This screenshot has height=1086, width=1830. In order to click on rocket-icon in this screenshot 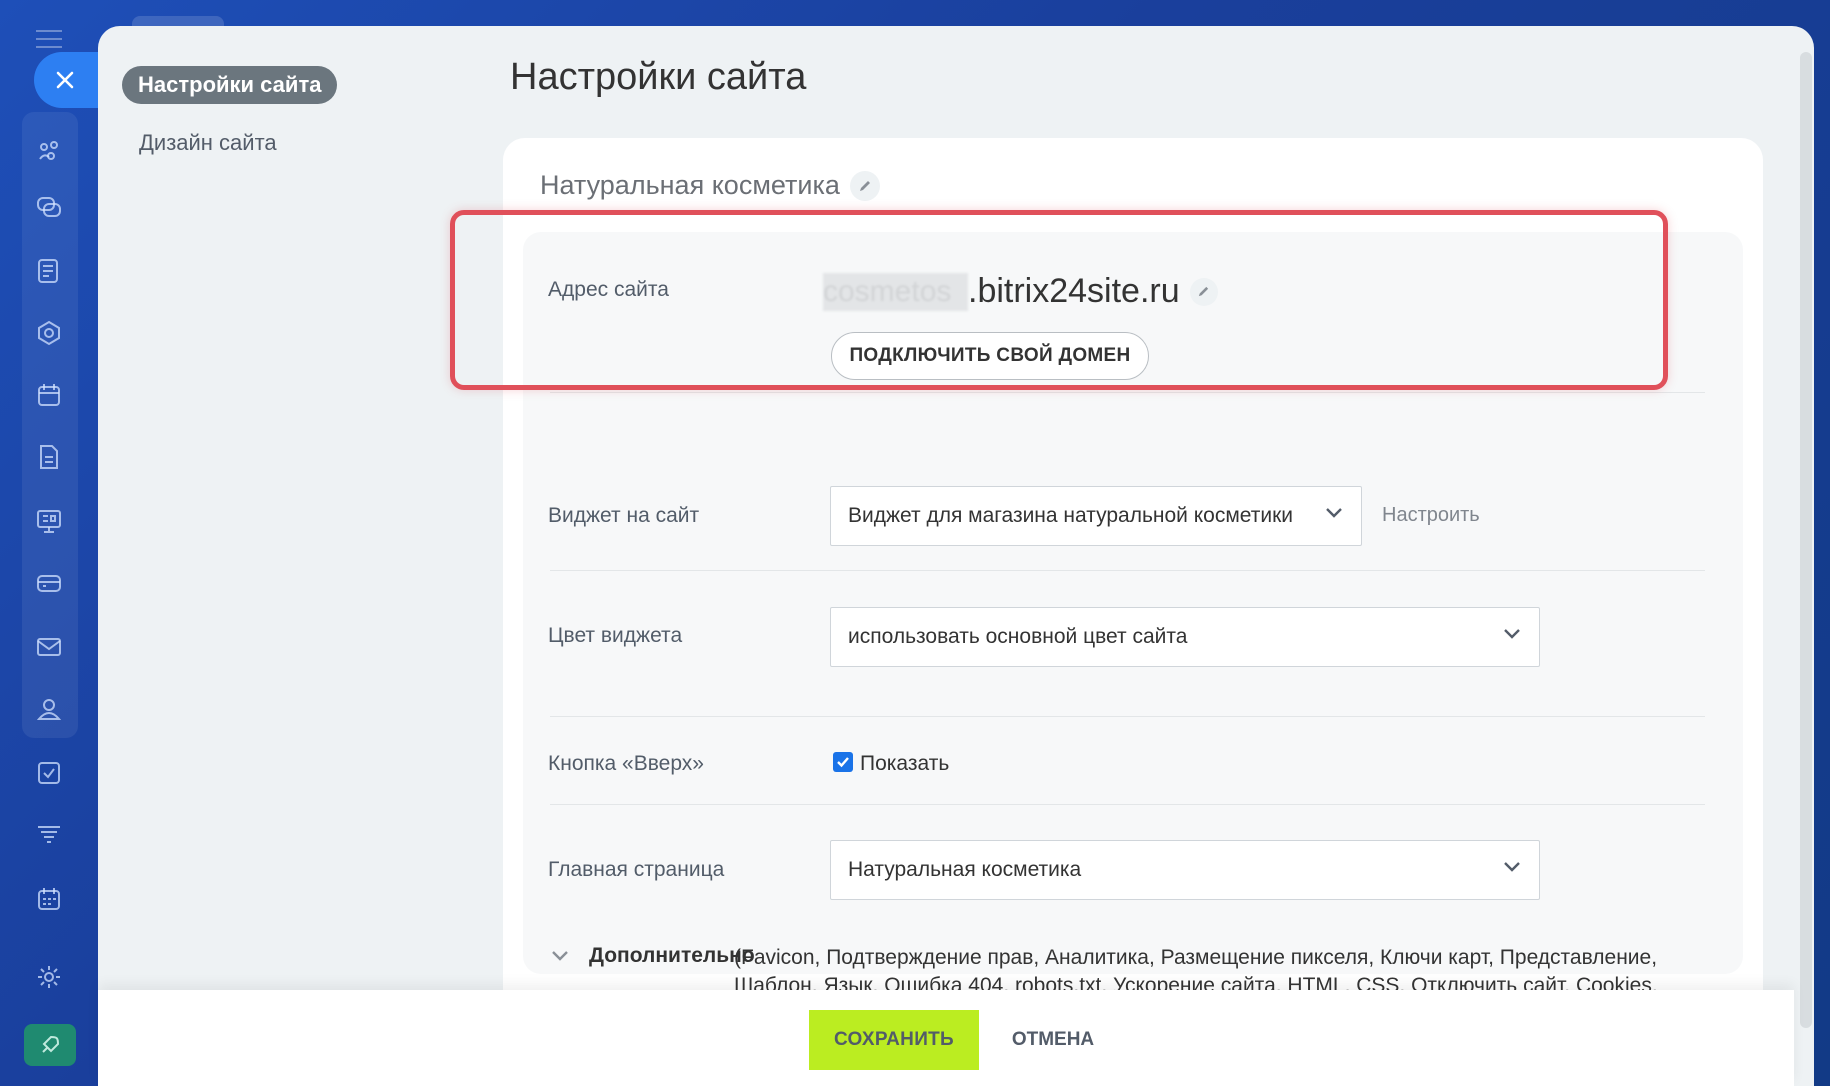, I will do `click(51, 1044)`.